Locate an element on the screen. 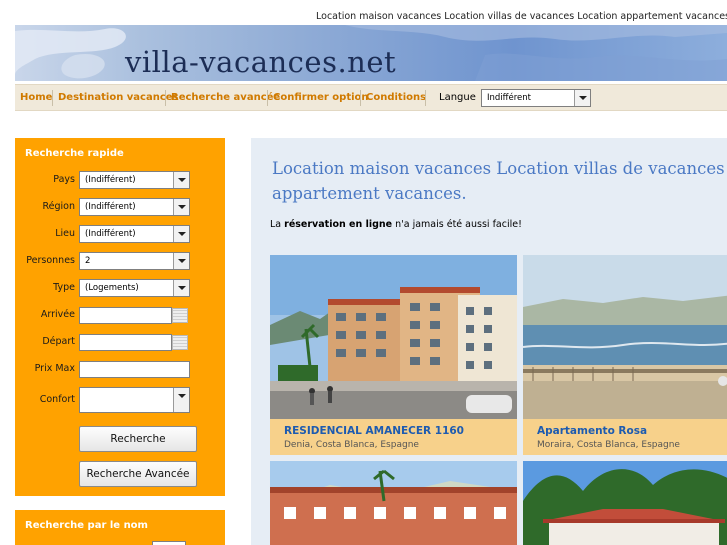 The width and height of the screenshot is (727, 545). search-button: Recherche is located at coordinates (138, 439).